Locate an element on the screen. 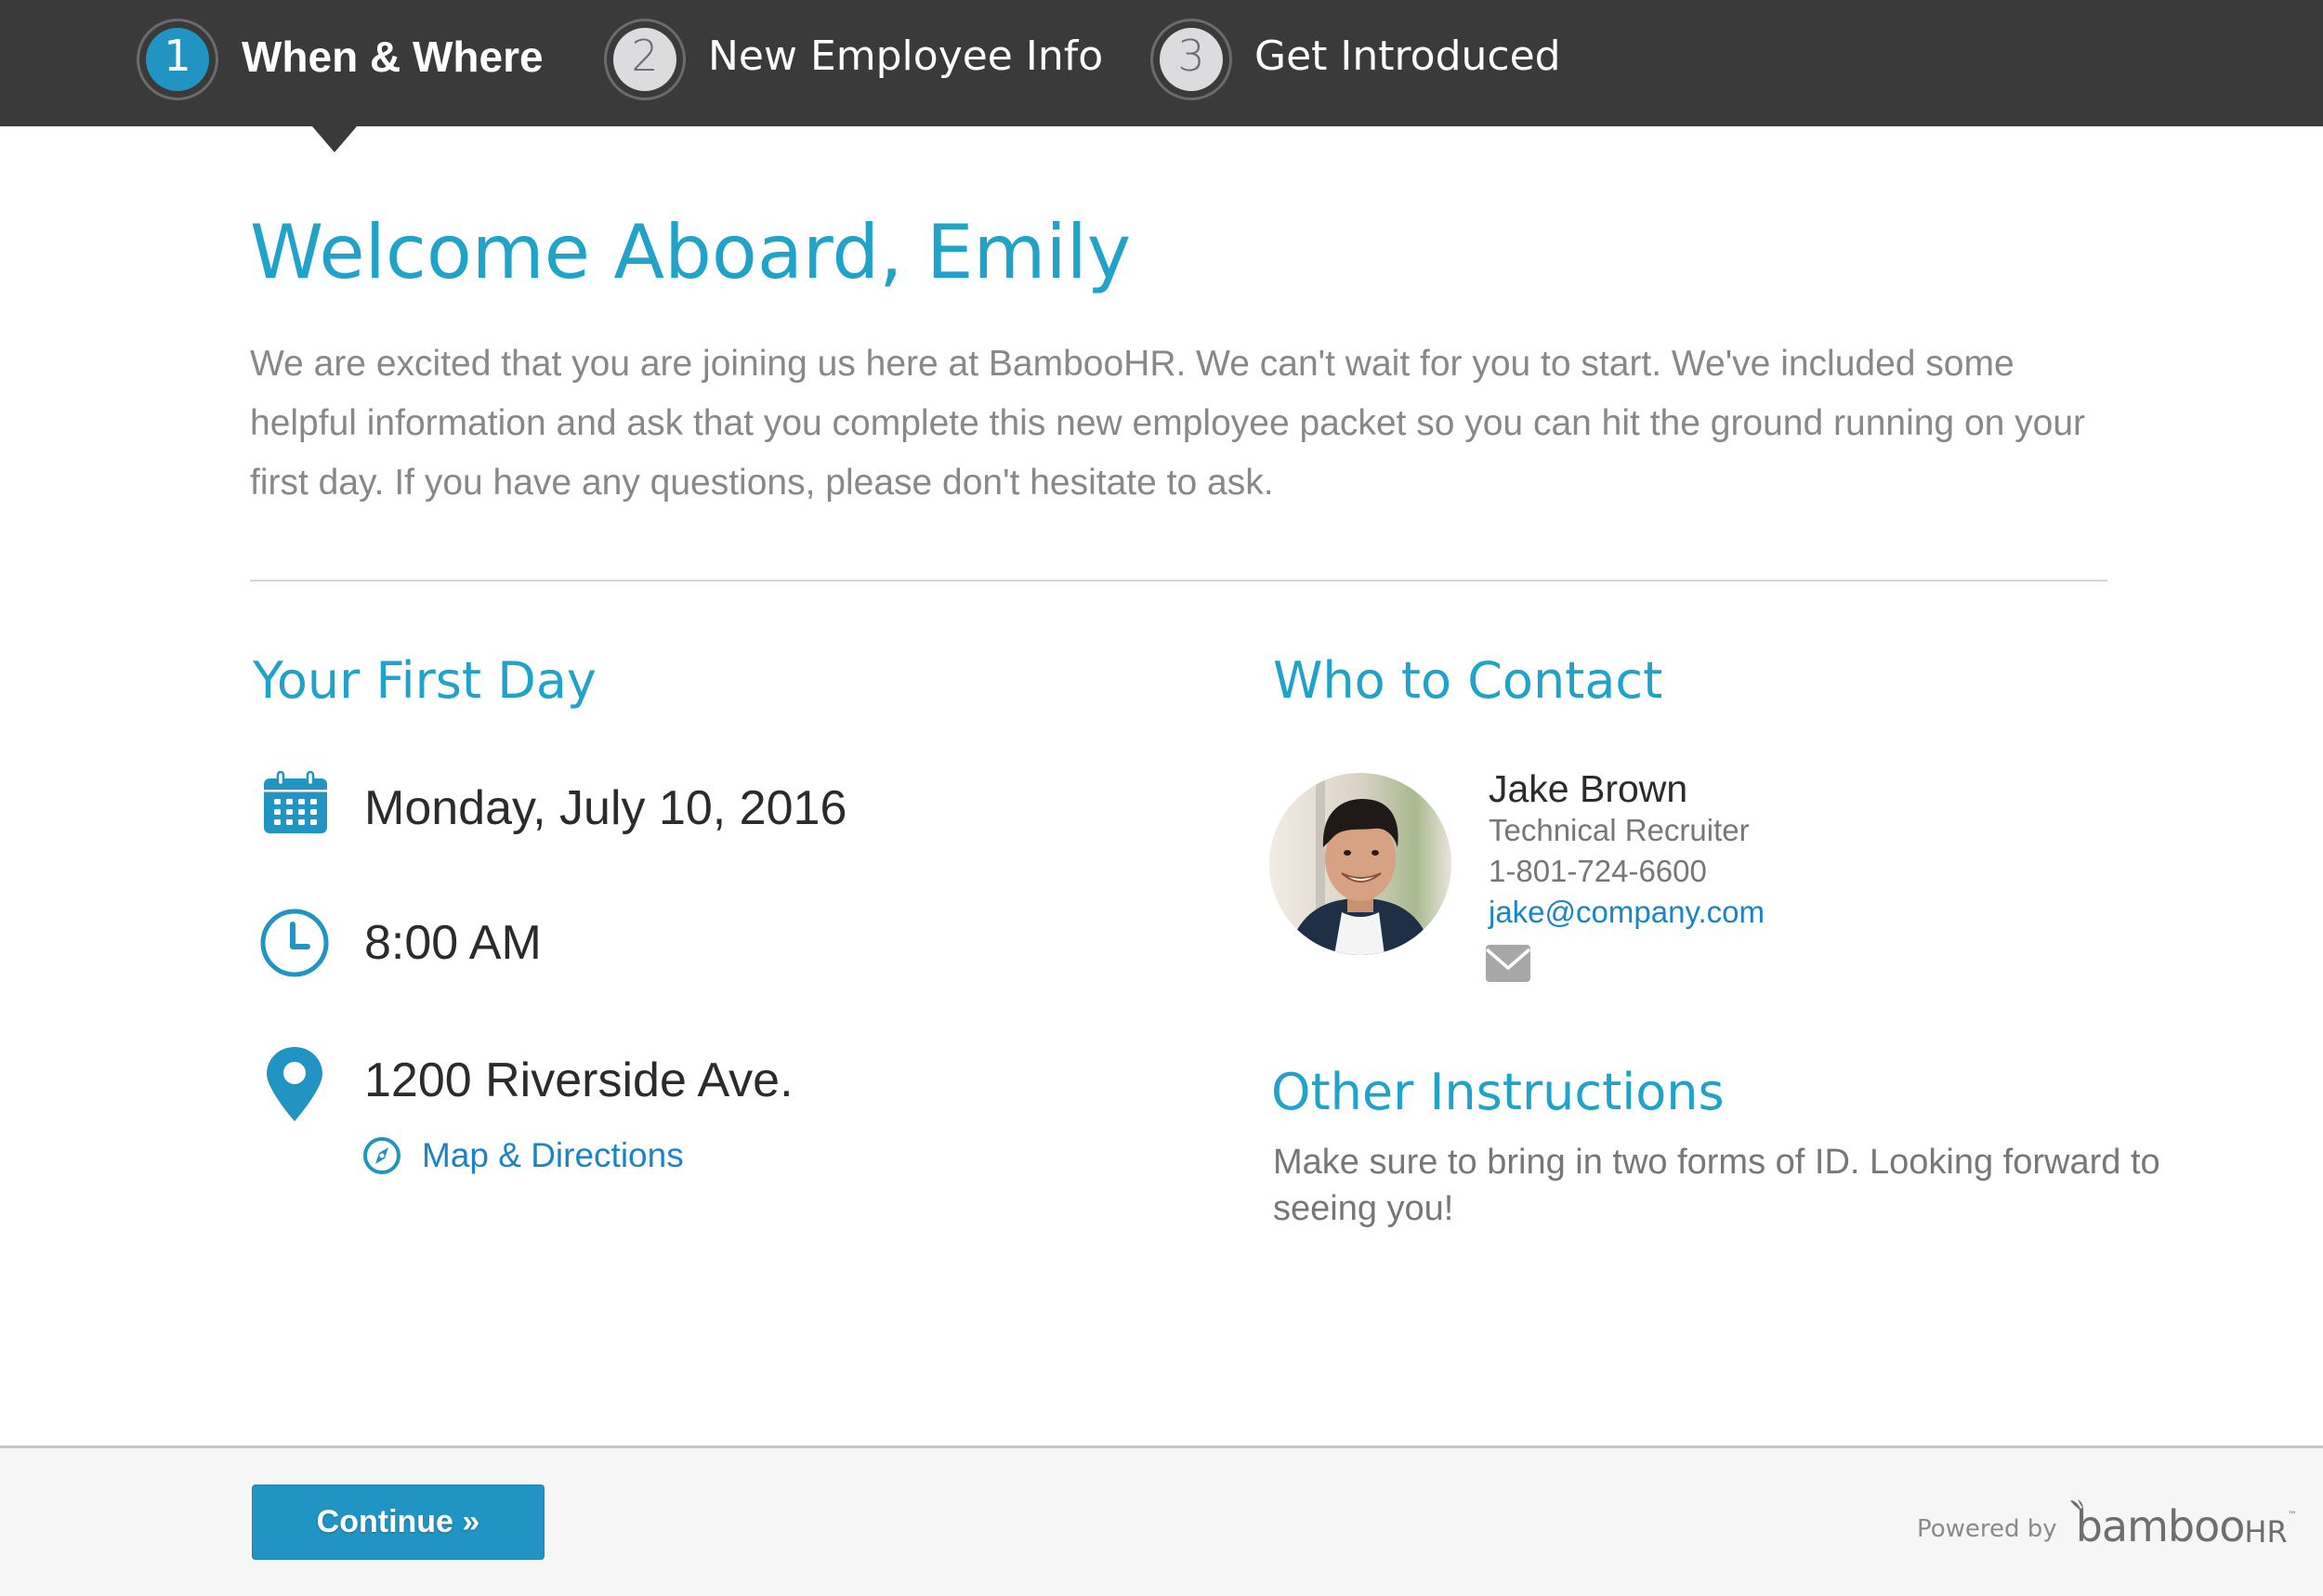  map-pin-icon is located at coordinates (294, 1084).